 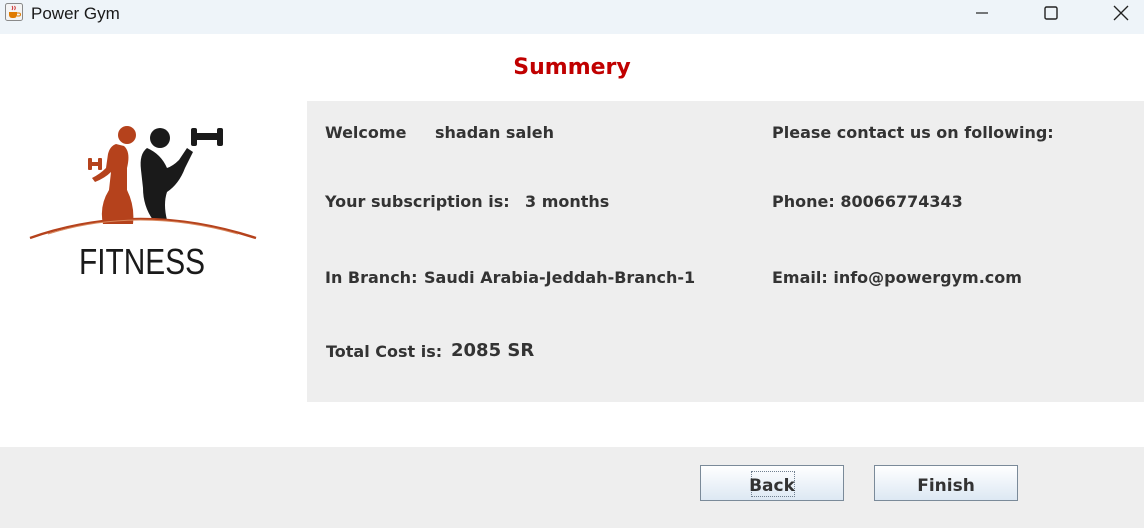 I want to click on close-button, so click(x=1121, y=14).